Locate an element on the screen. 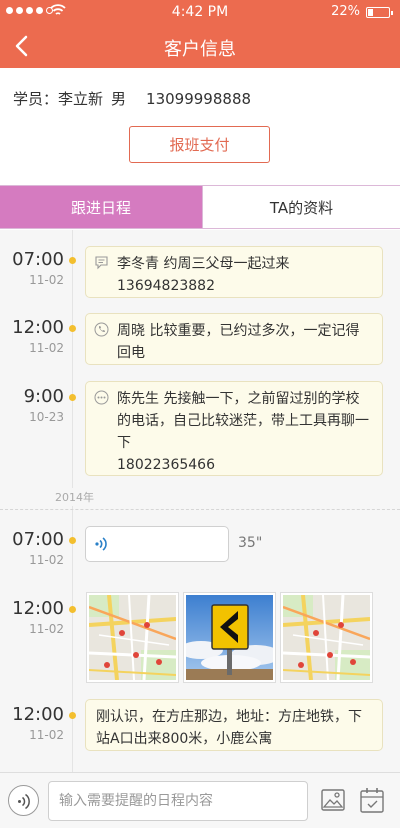 This screenshot has height=828, width=400. calendar-icon is located at coordinates (372, 800).